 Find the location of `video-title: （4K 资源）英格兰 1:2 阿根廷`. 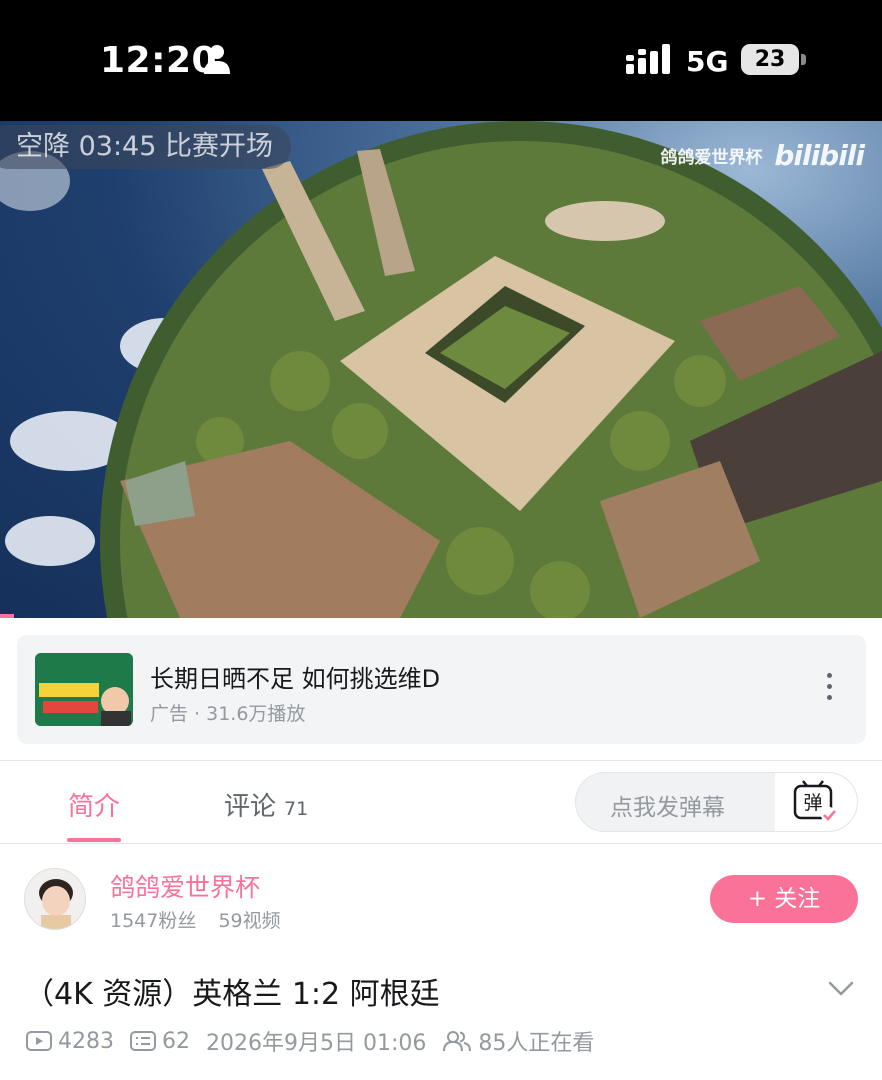

video-title: （4K 资源）英格兰 1:2 阿根廷 is located at coordinates (232, 994).